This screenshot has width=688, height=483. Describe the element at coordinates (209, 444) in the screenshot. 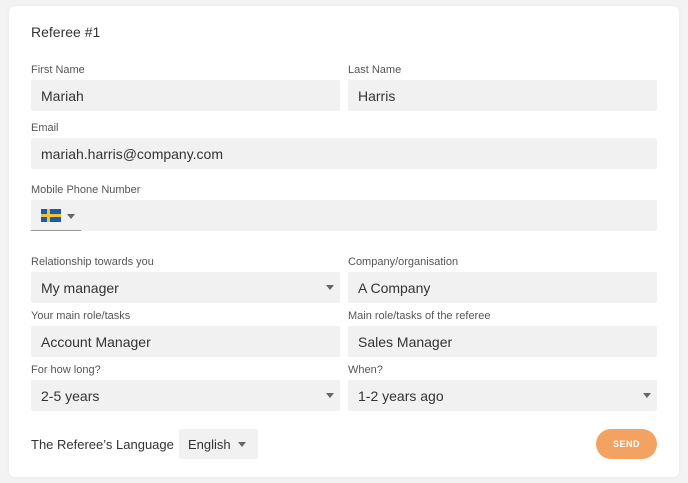

I see `language-value: English` at that location.